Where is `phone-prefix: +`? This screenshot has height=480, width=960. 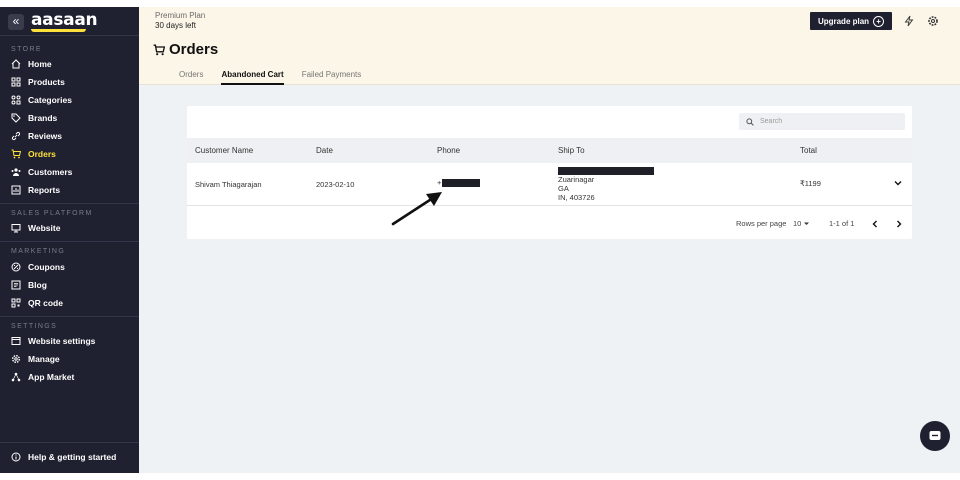 phone-prefix: + is located at coordinates (439, 182).